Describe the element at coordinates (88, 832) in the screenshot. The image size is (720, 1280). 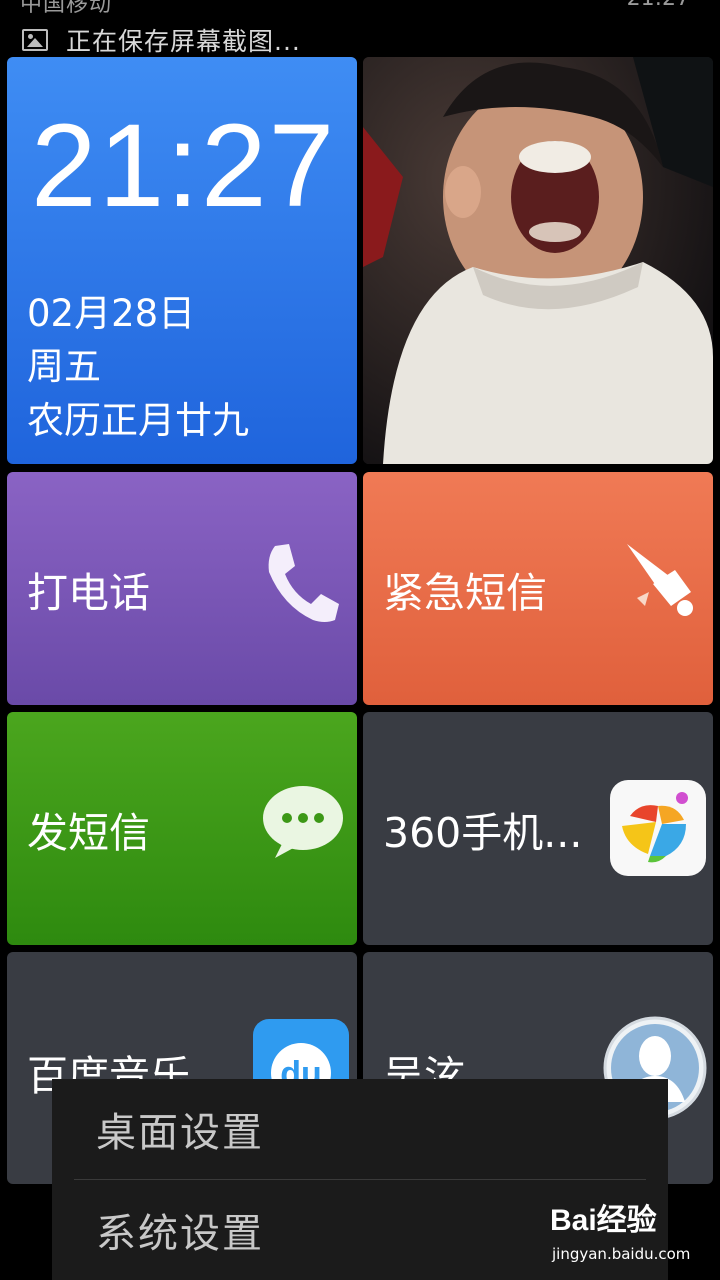
I see `sms-label: 发短信` at that location.